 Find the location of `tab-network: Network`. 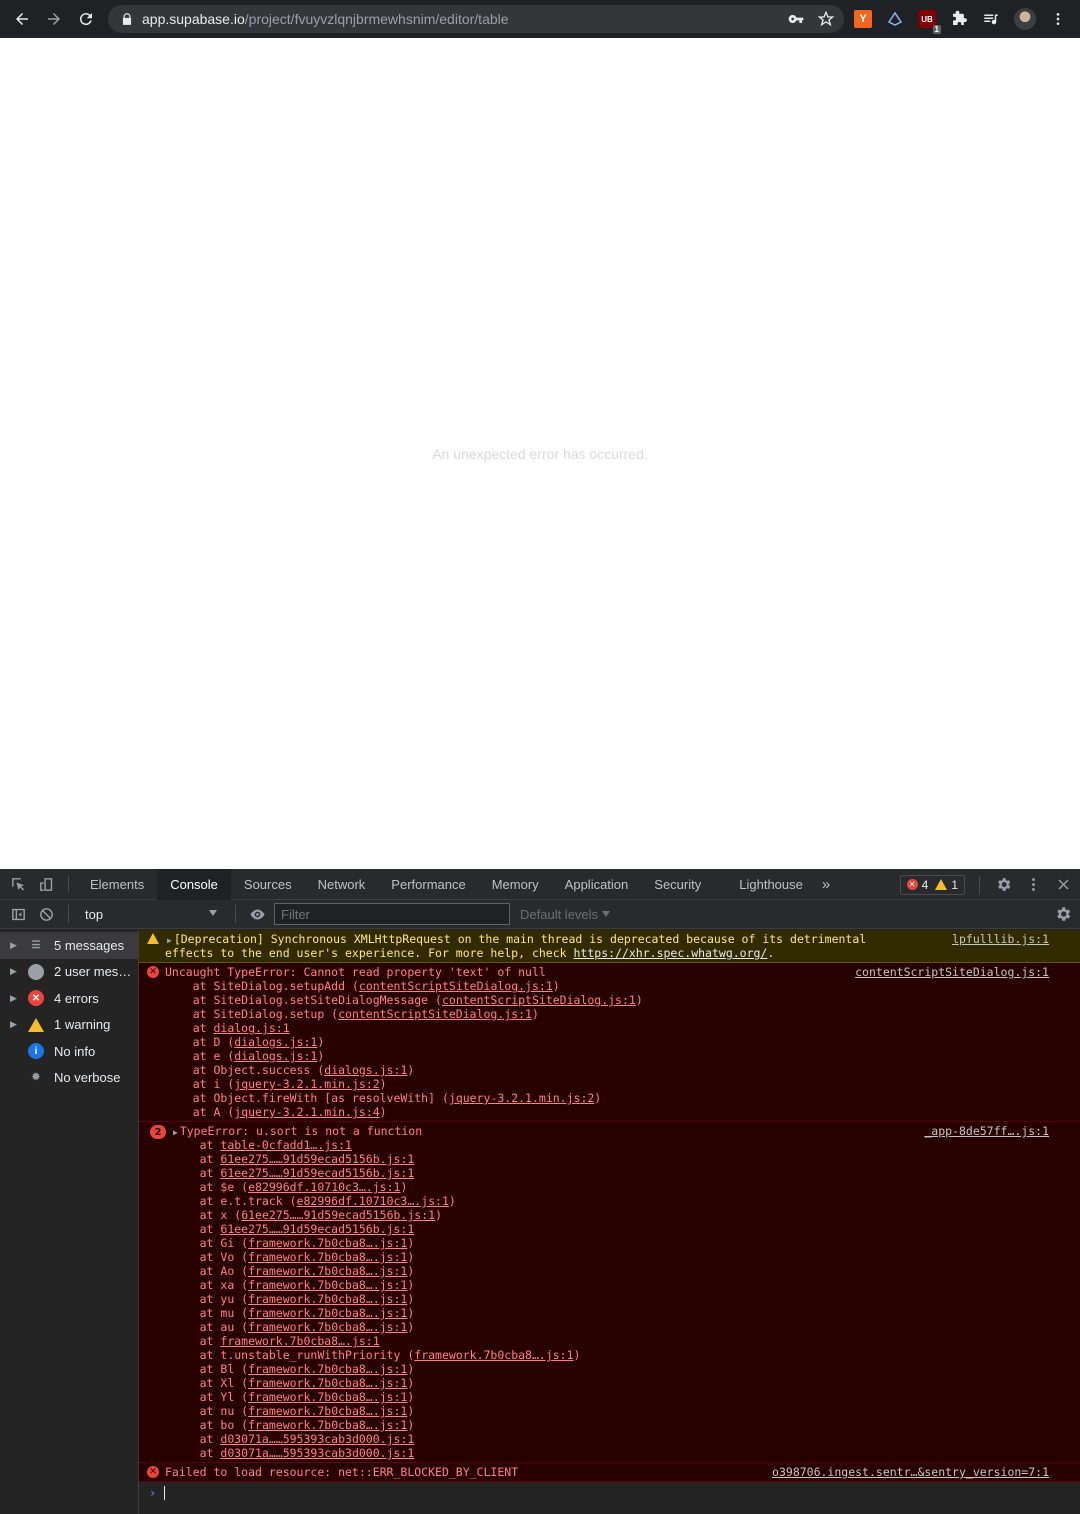

tab-network: Network is located at coordinates (342, 884).